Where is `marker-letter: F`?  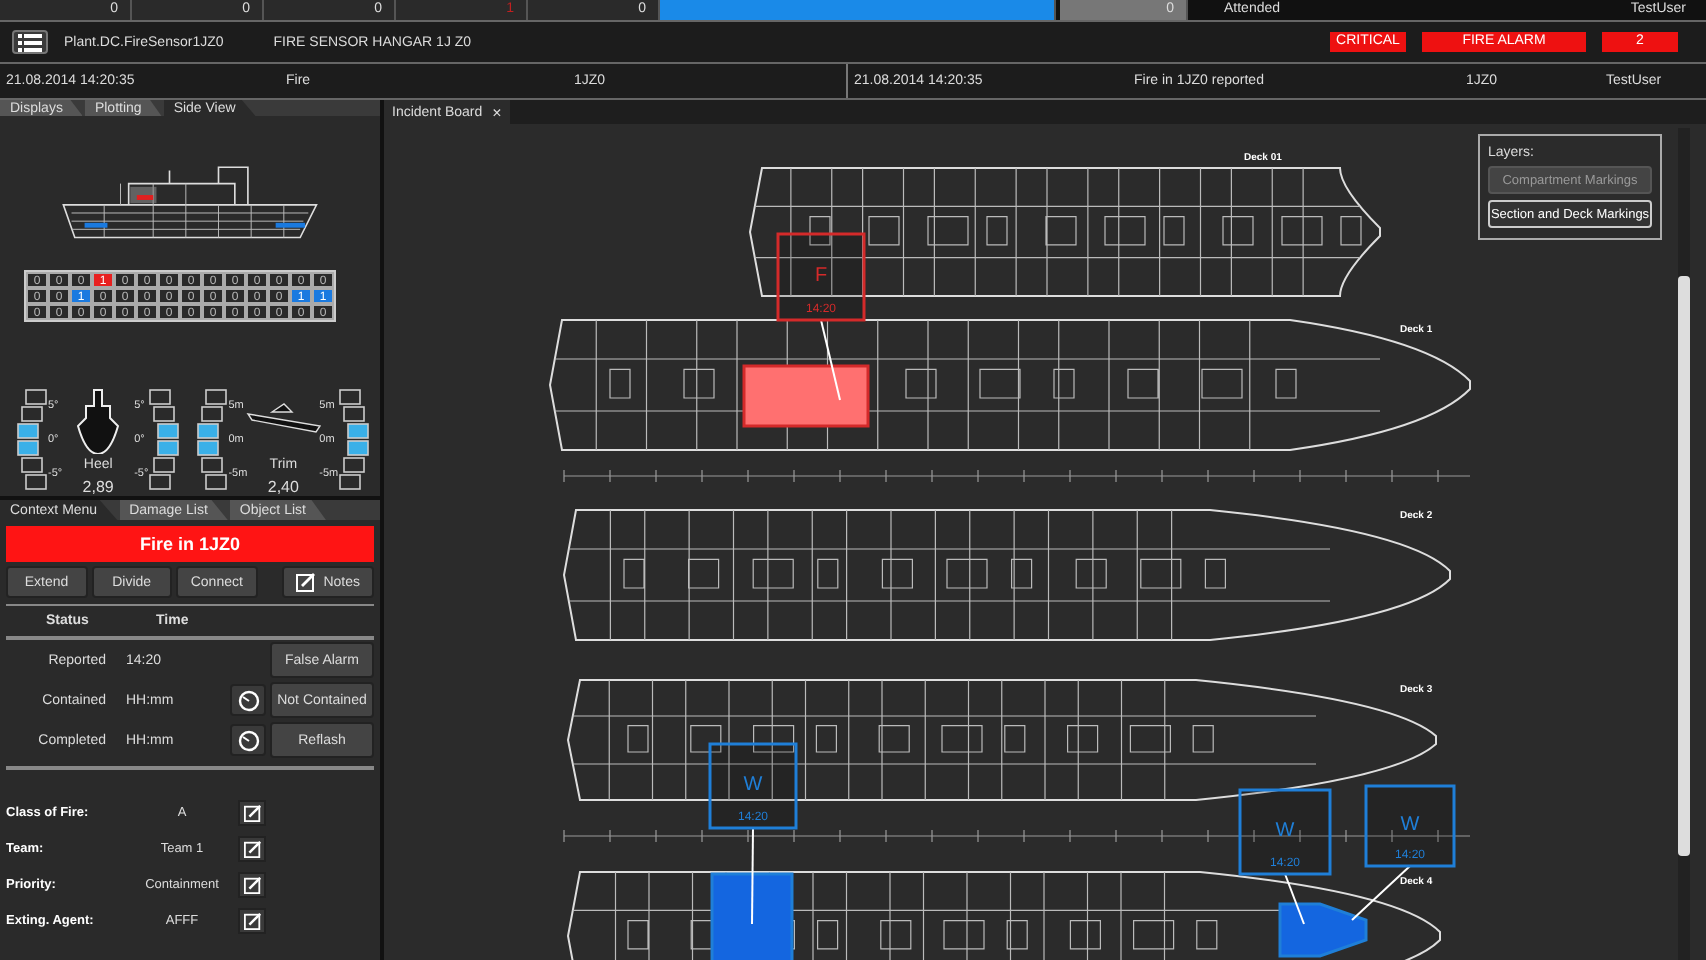 marker-letter: F is located at coordinates (821, 276).